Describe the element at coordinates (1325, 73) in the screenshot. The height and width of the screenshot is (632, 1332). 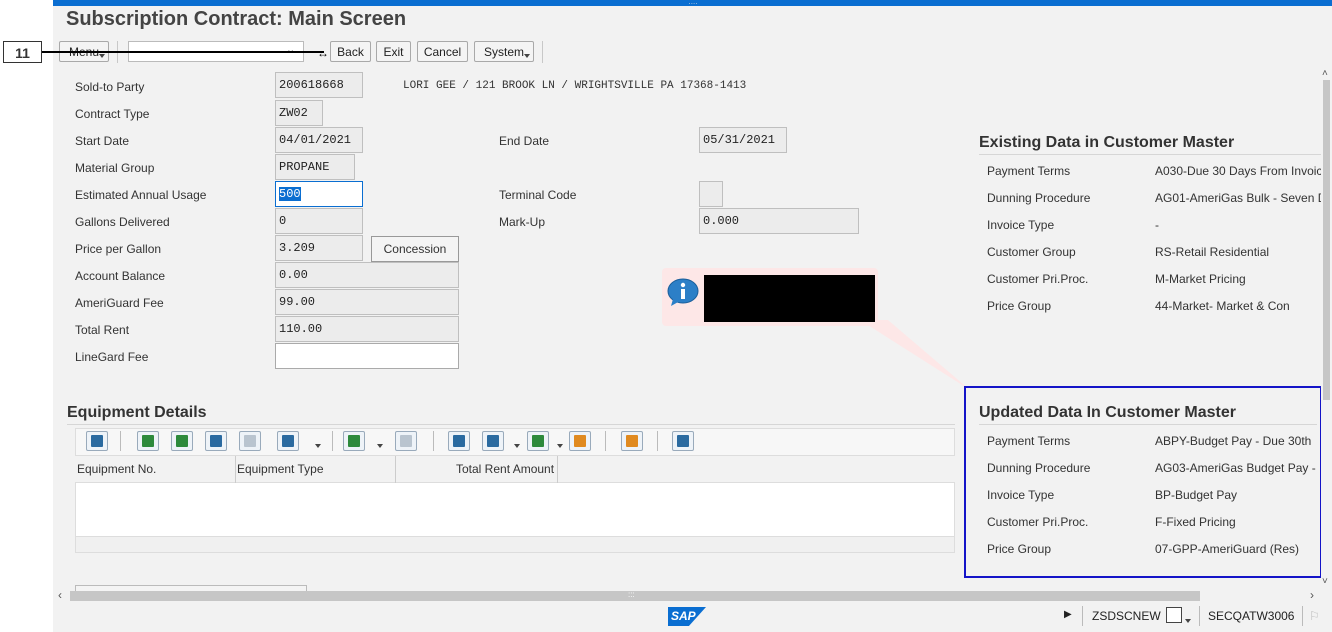
I see `scroll-up-icon: ˄` at that location.